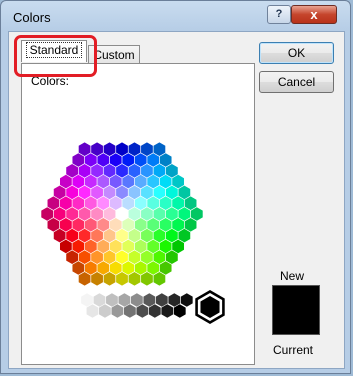 This screenshot has width=353, height=376. I want to click on help-button: ?, so click(279, 14).